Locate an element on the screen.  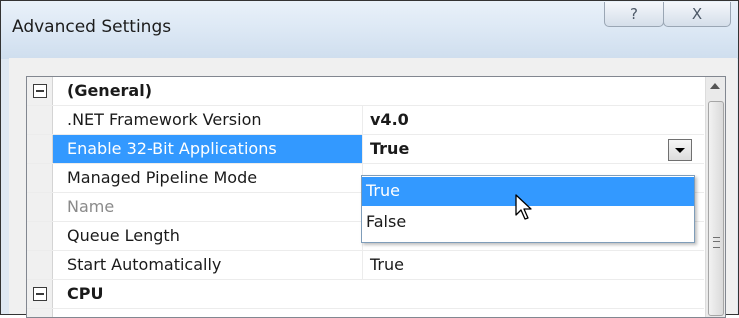
help-button: ? is located at coordinates (634, 14).